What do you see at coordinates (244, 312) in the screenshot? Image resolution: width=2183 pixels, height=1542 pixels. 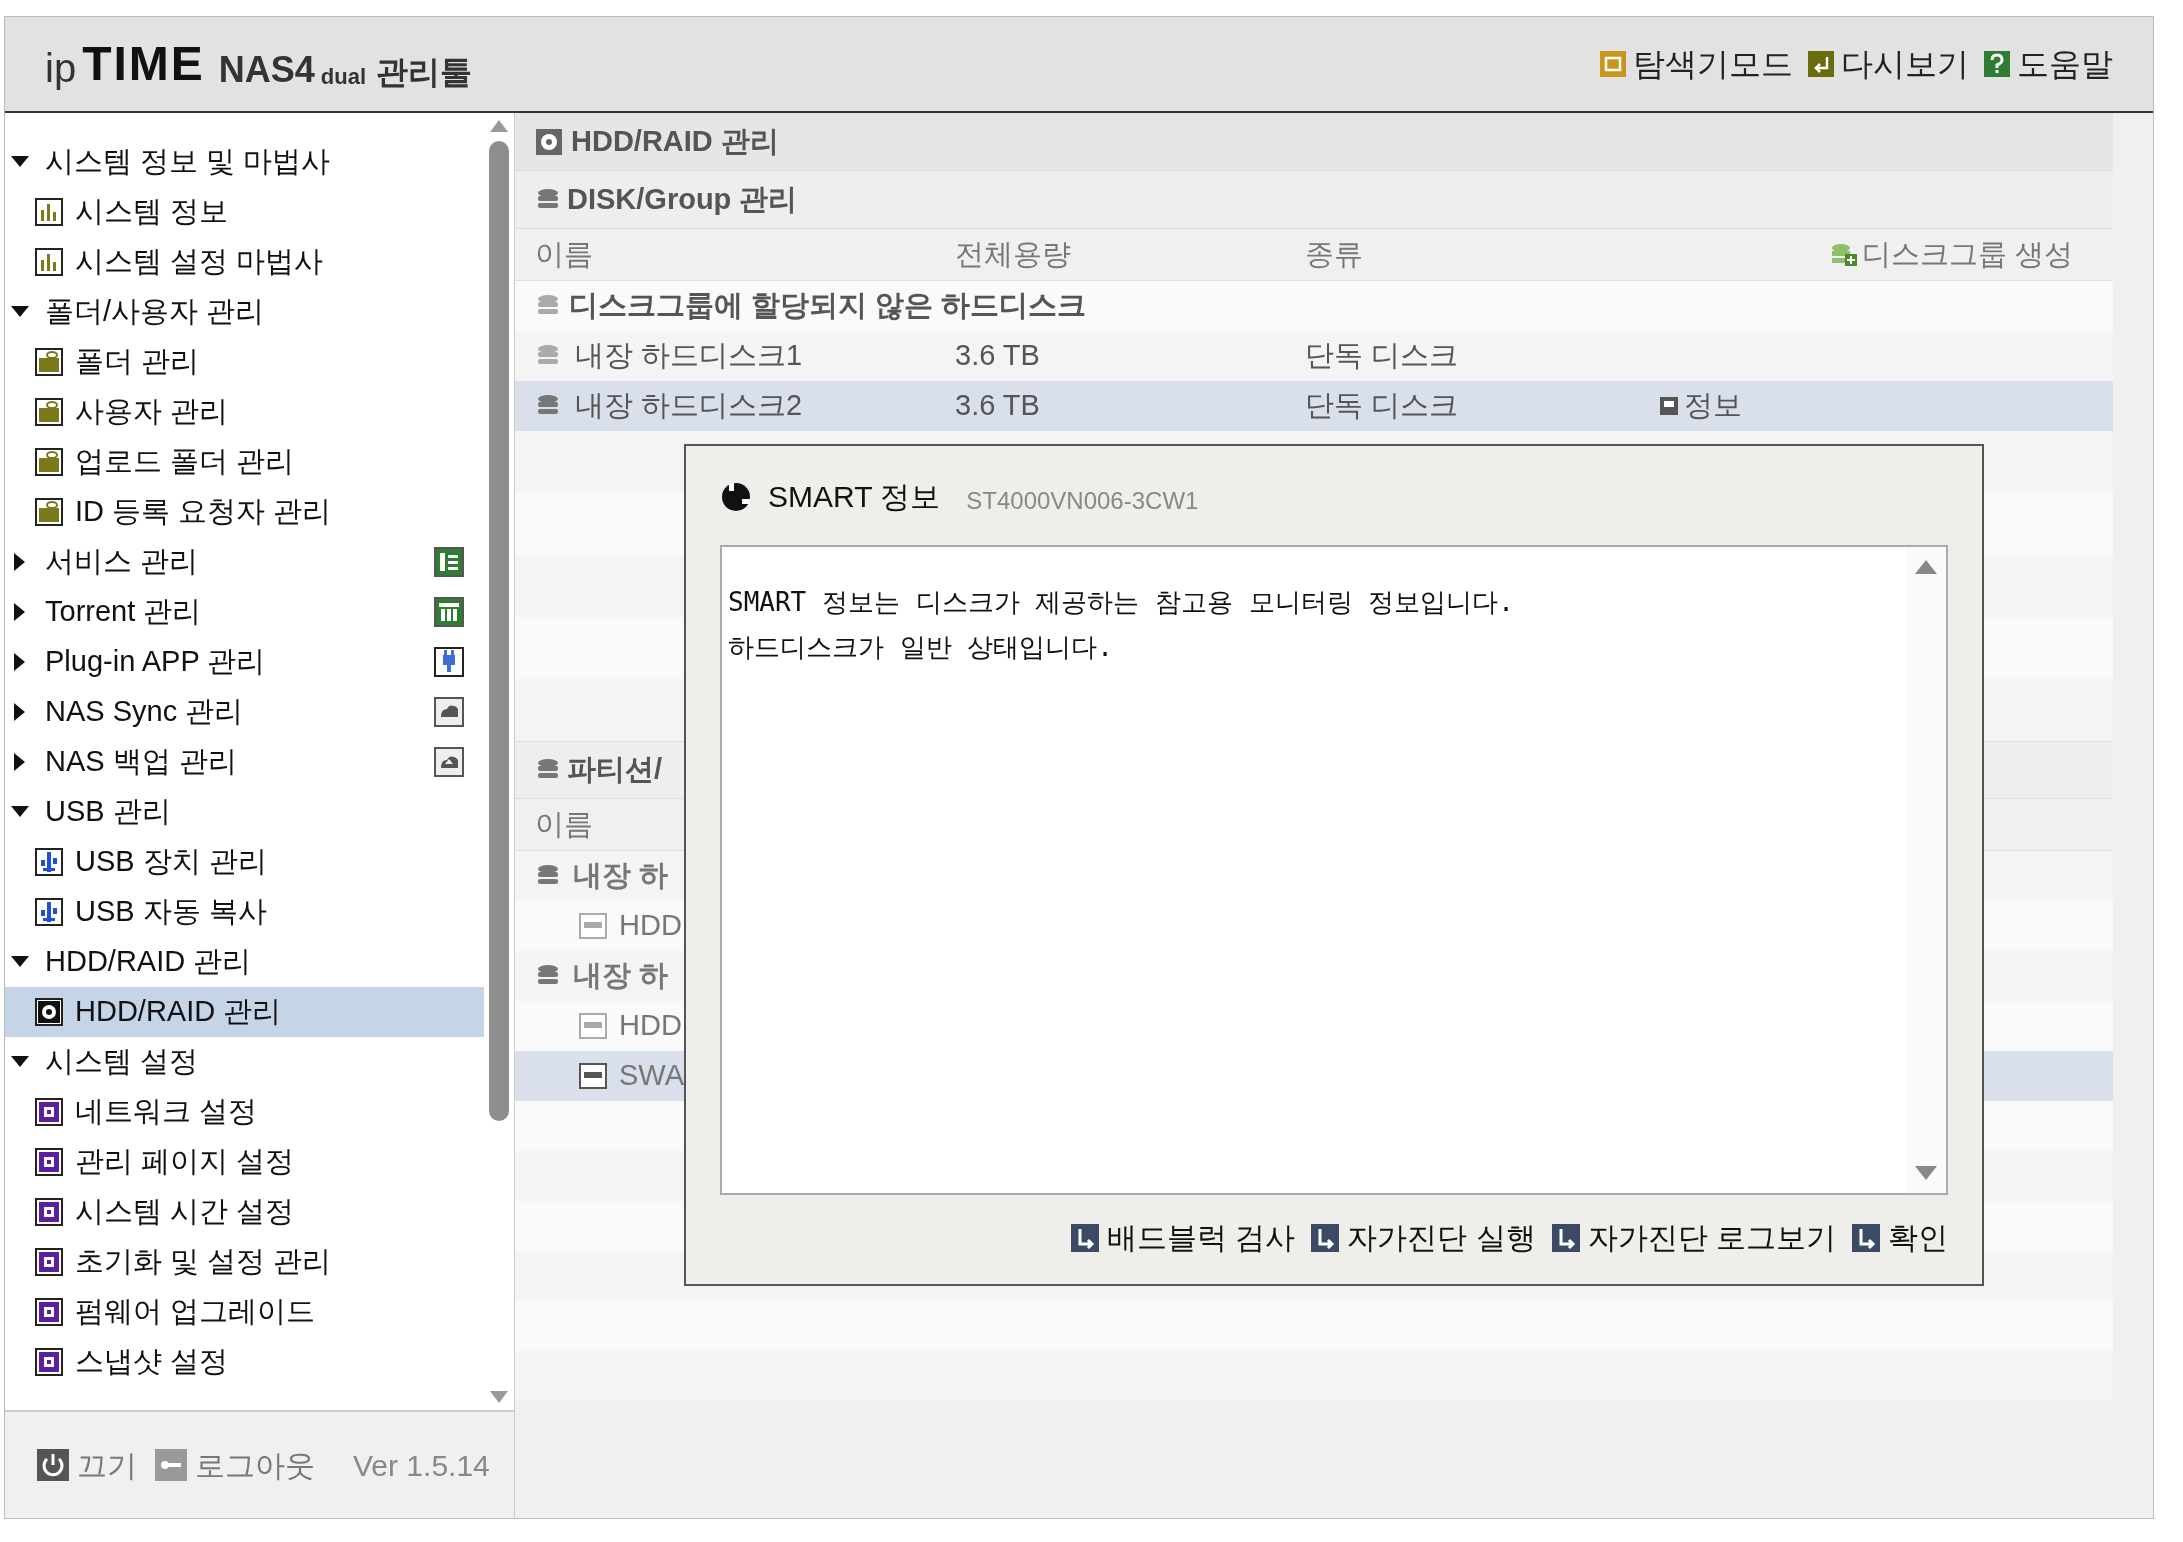 I see `tree-group-item: 폴더/사용자 관리` at bounding box center [244, 312].